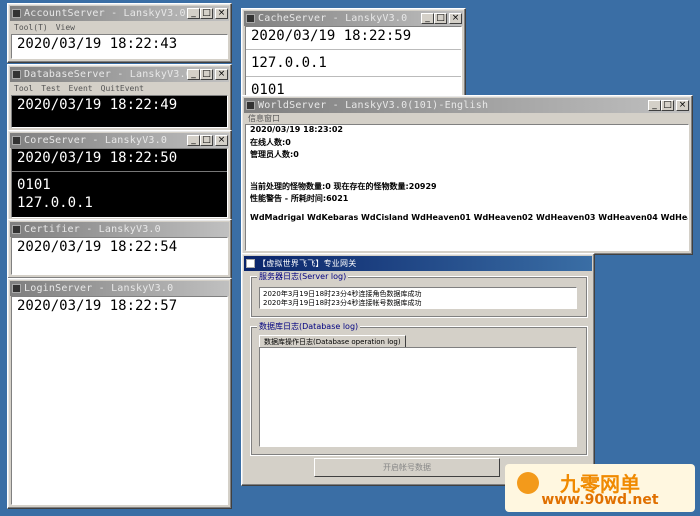 Image resolution: width=700 pixels, height=516 pixels. What do you see at coordinates (97, 158) in the screenshot?
I see `log-line: 2020/03/19 18:22:50` at bounding box center [97, 158].